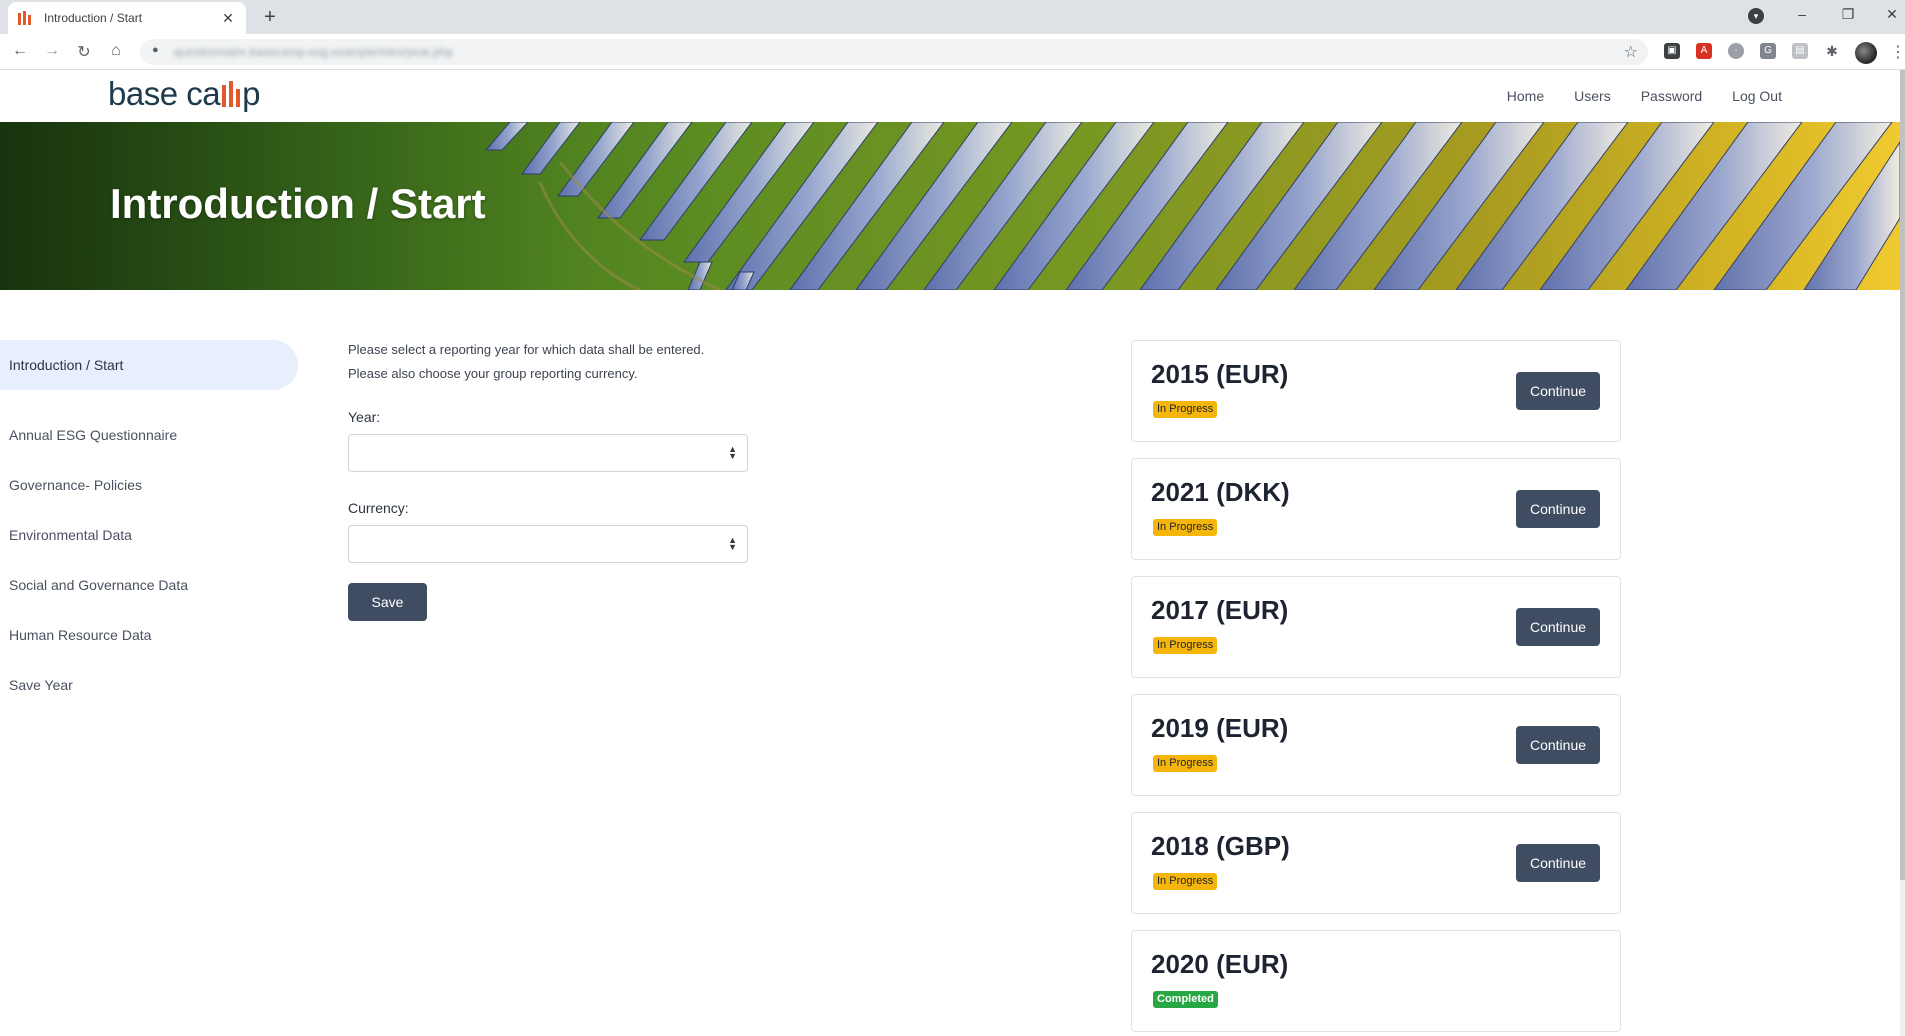 Image resolution: width=1905 pixels, height=1036 pixels. What do you see at coordinates (1220, 964) in the screenshot?
I see `year-card-title: 2020 (EUR)` at bounding box center [1220, 964].